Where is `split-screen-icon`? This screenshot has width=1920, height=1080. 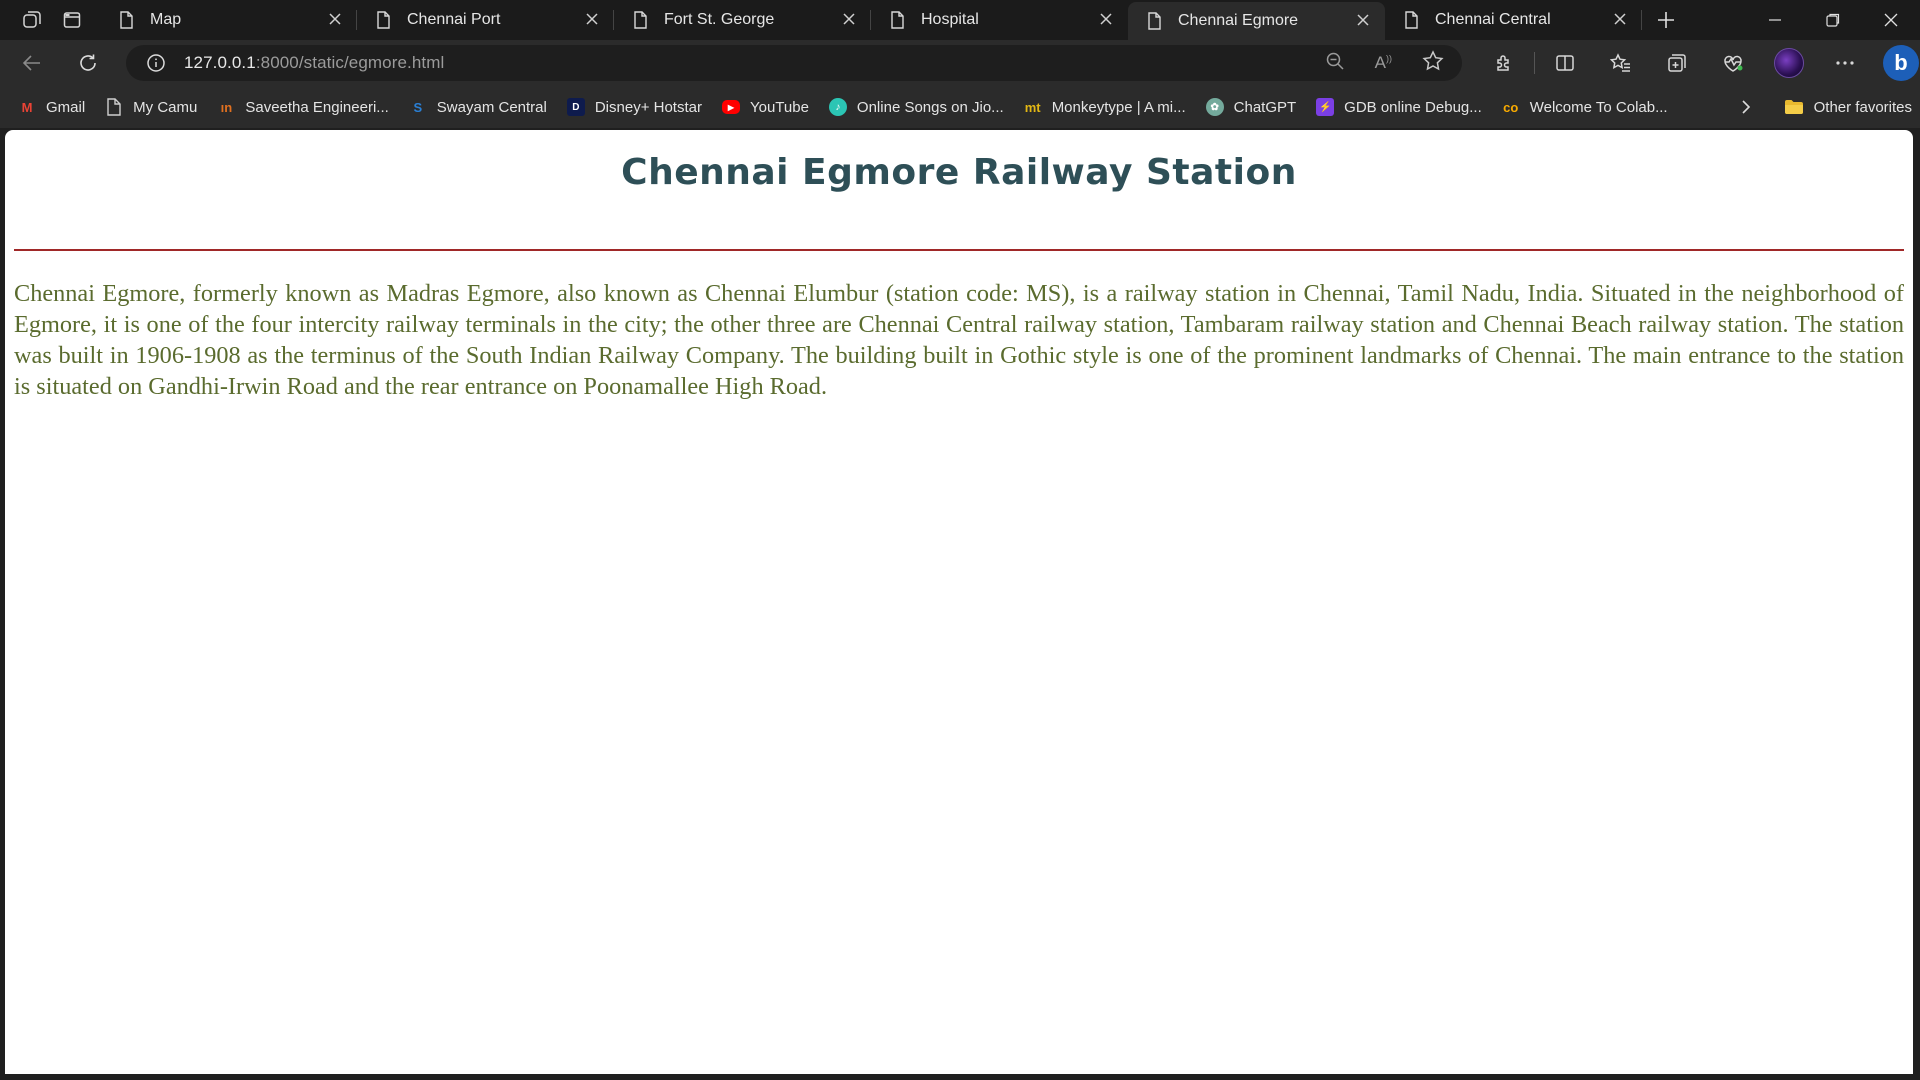 split-screen-icon is located at coordinates (1565, 63).